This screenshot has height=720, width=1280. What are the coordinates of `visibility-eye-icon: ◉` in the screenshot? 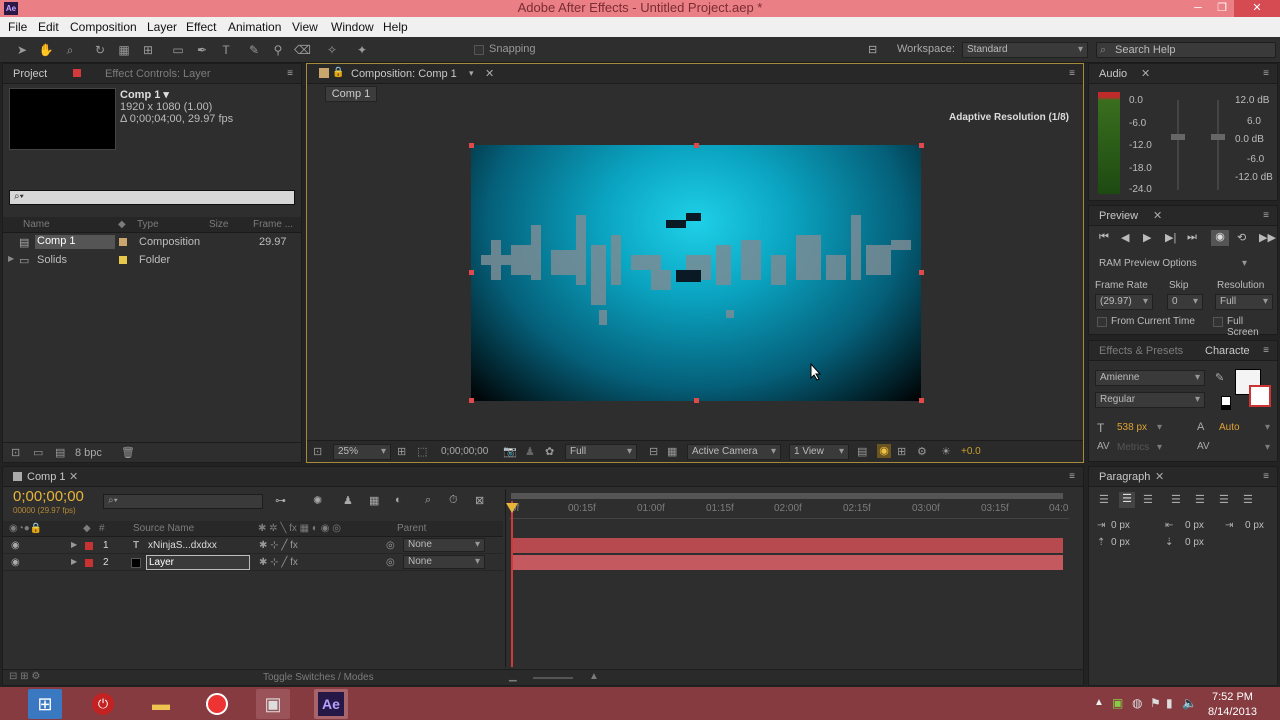 It's located at (15, 545).